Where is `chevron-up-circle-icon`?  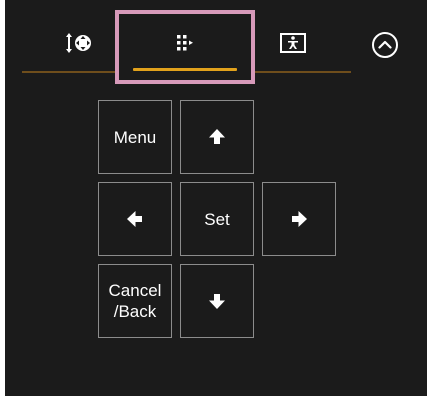 chevron-up-circle-icon is located at coordinates (385, 45).